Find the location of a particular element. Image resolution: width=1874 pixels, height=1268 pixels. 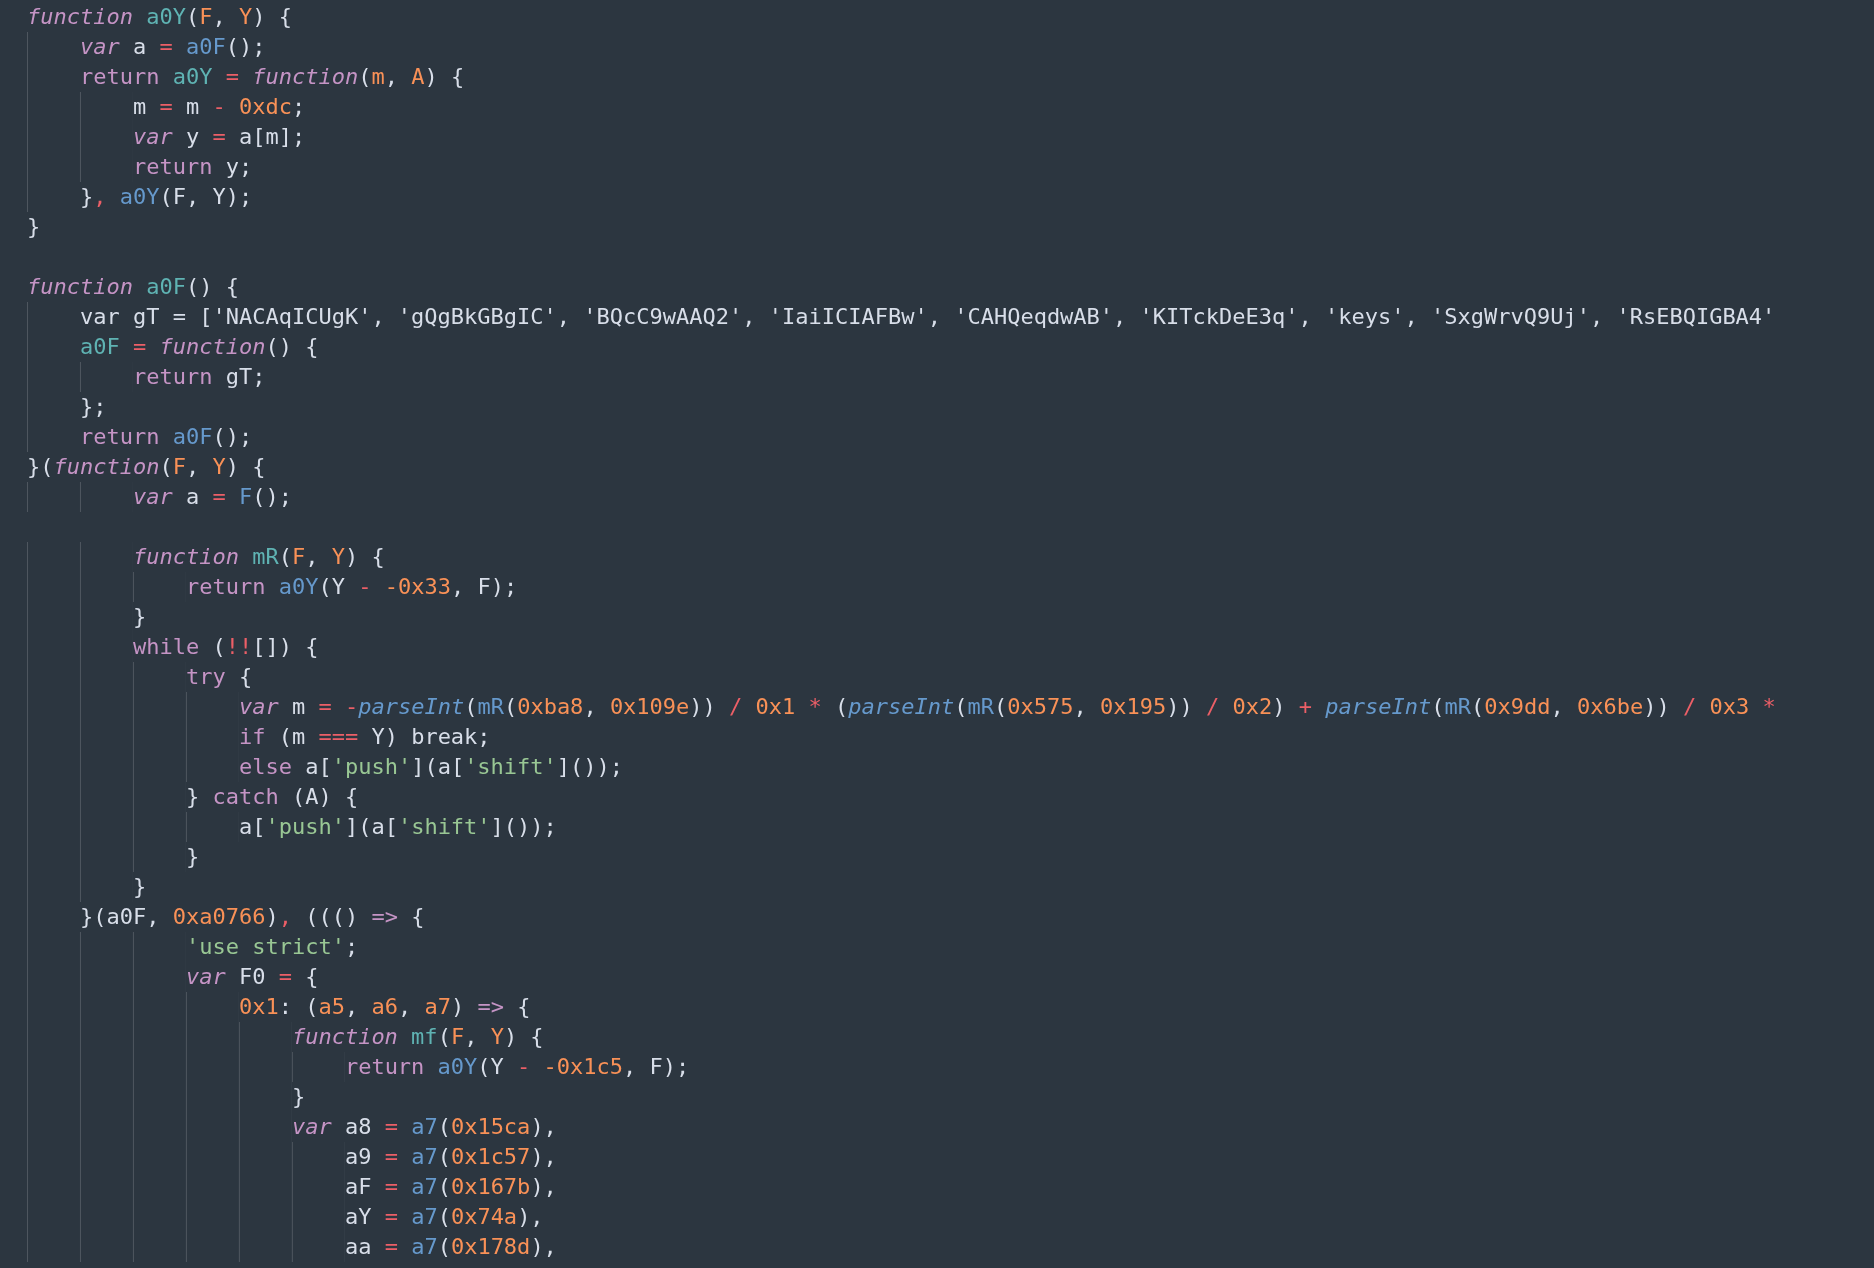

code-line: }, a0Y(F, Y); is located at coordinates (140, 197).